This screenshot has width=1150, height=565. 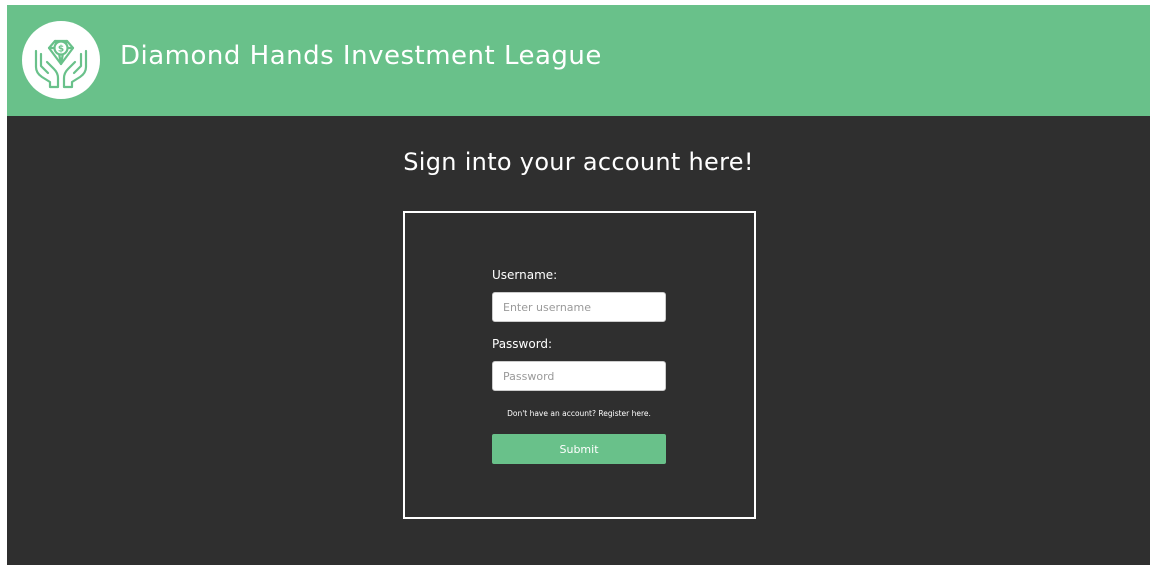 I want to click on register-link: Register here., so click(x=624, y=413).